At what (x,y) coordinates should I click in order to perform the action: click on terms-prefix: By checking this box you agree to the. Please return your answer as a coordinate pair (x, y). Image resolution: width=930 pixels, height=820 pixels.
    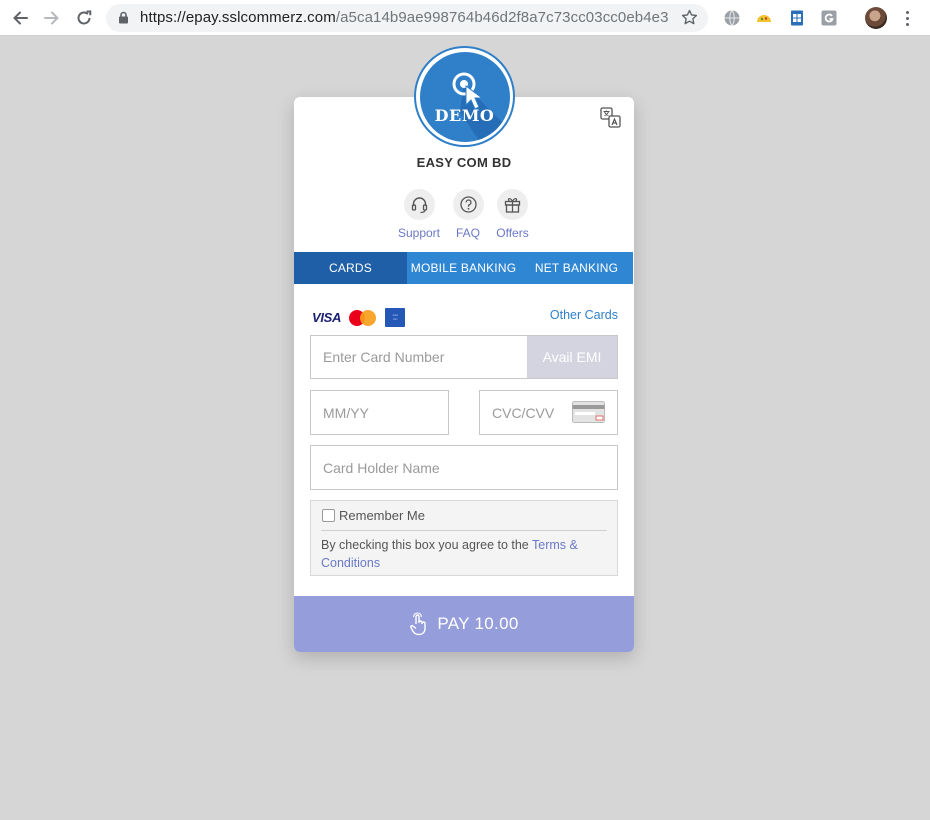
    Looking at the image, I should click on (427, 545).